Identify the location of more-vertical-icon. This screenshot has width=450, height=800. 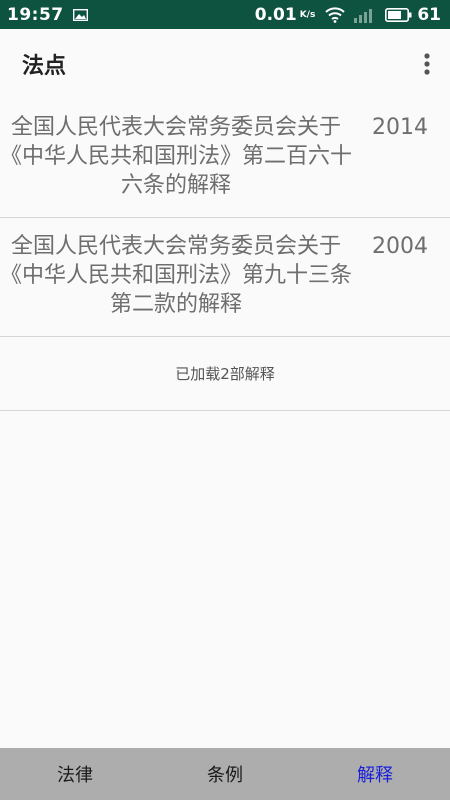
(427, 64).